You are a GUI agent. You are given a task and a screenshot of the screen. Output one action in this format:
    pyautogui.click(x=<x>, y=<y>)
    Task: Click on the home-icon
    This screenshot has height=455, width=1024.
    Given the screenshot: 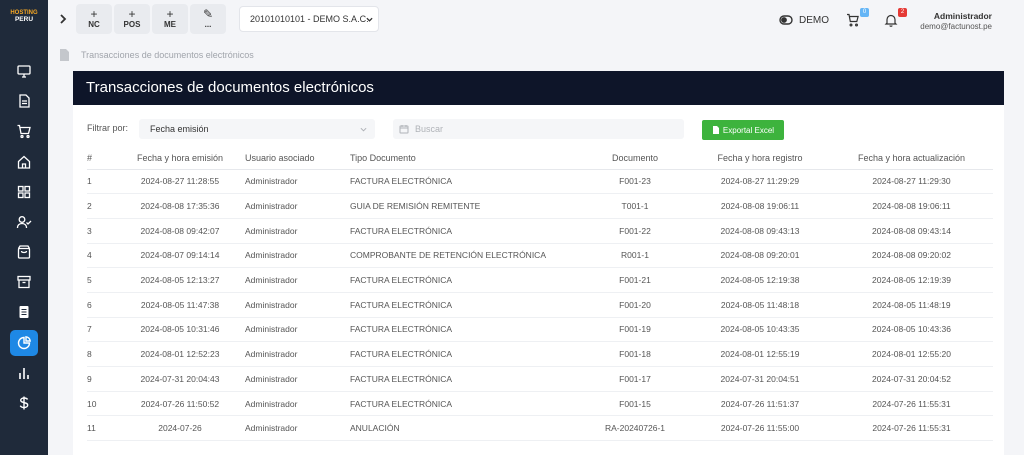 What is the action you would take?
    pyautogui.click(x=24, y=162)
    